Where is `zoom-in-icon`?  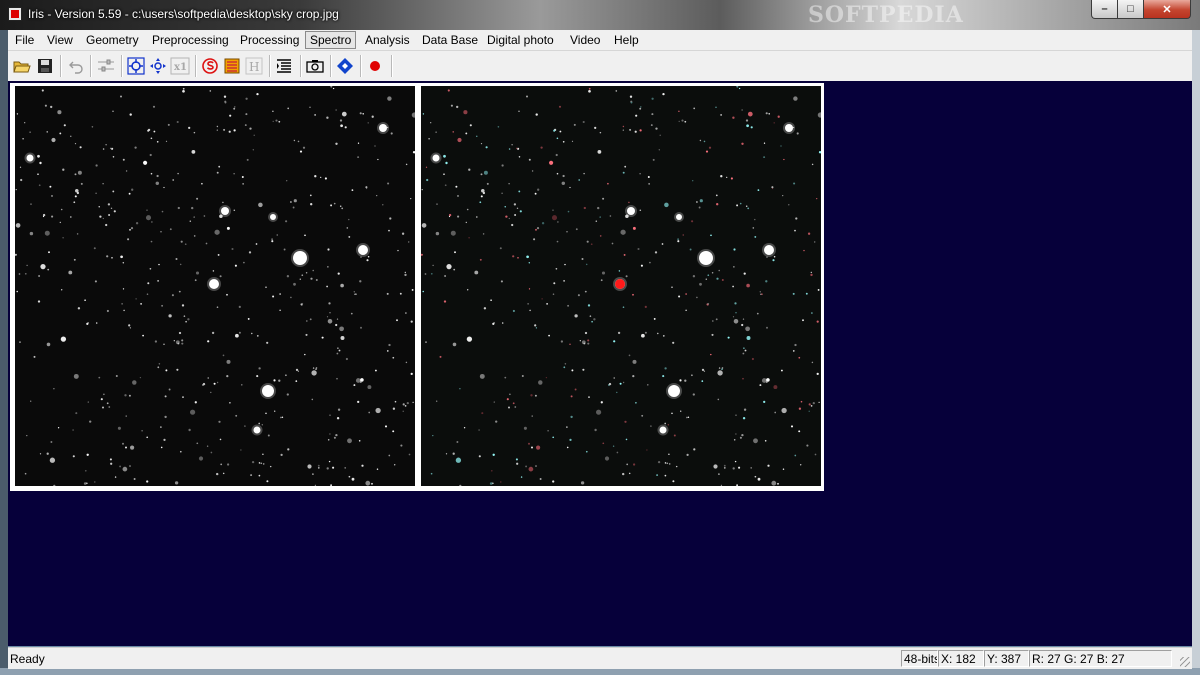
zoom-in-icon is located at coordinates (136, 66).